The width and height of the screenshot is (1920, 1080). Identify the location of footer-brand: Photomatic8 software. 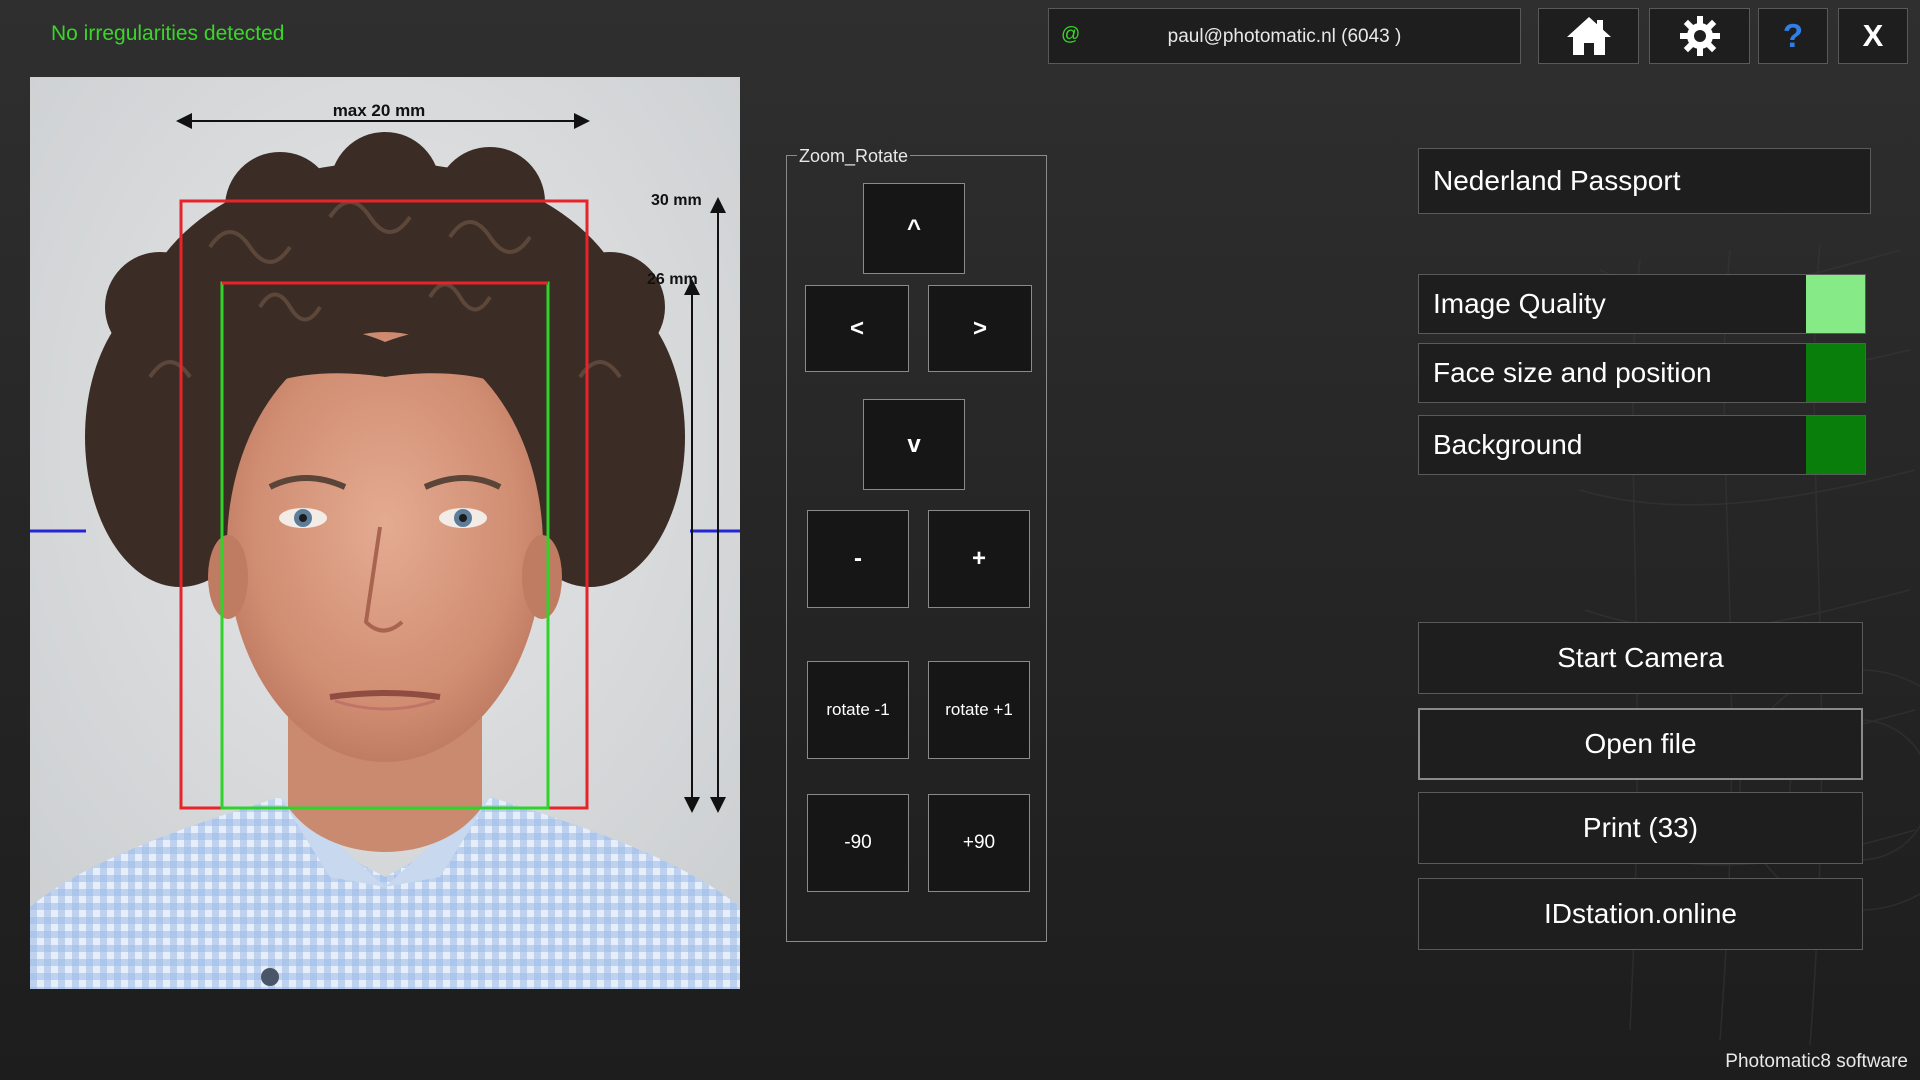
(1816, 1061).